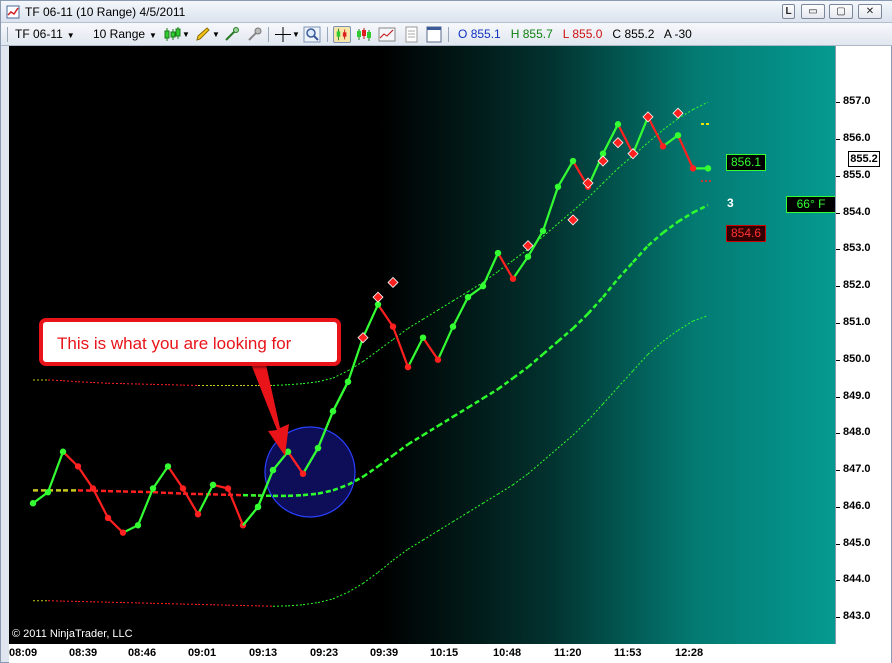  I want to click on price-tick-label: 844.0, so click(857, 579).